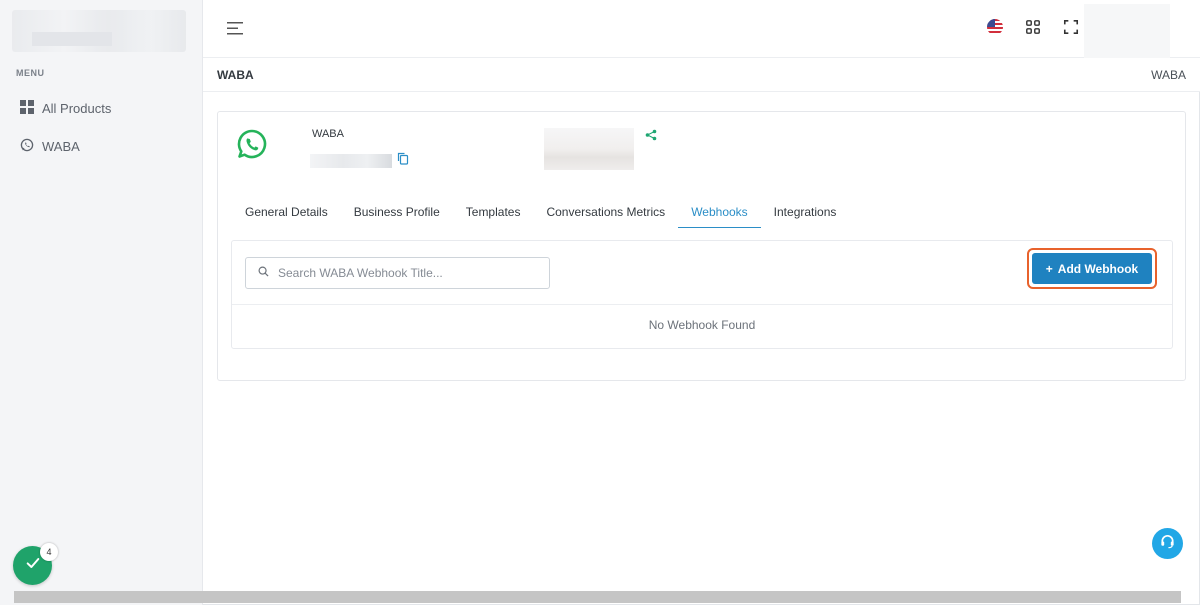 This screenshot has height=605, width=1200. I want to click on app-logo, so click(99, 31).